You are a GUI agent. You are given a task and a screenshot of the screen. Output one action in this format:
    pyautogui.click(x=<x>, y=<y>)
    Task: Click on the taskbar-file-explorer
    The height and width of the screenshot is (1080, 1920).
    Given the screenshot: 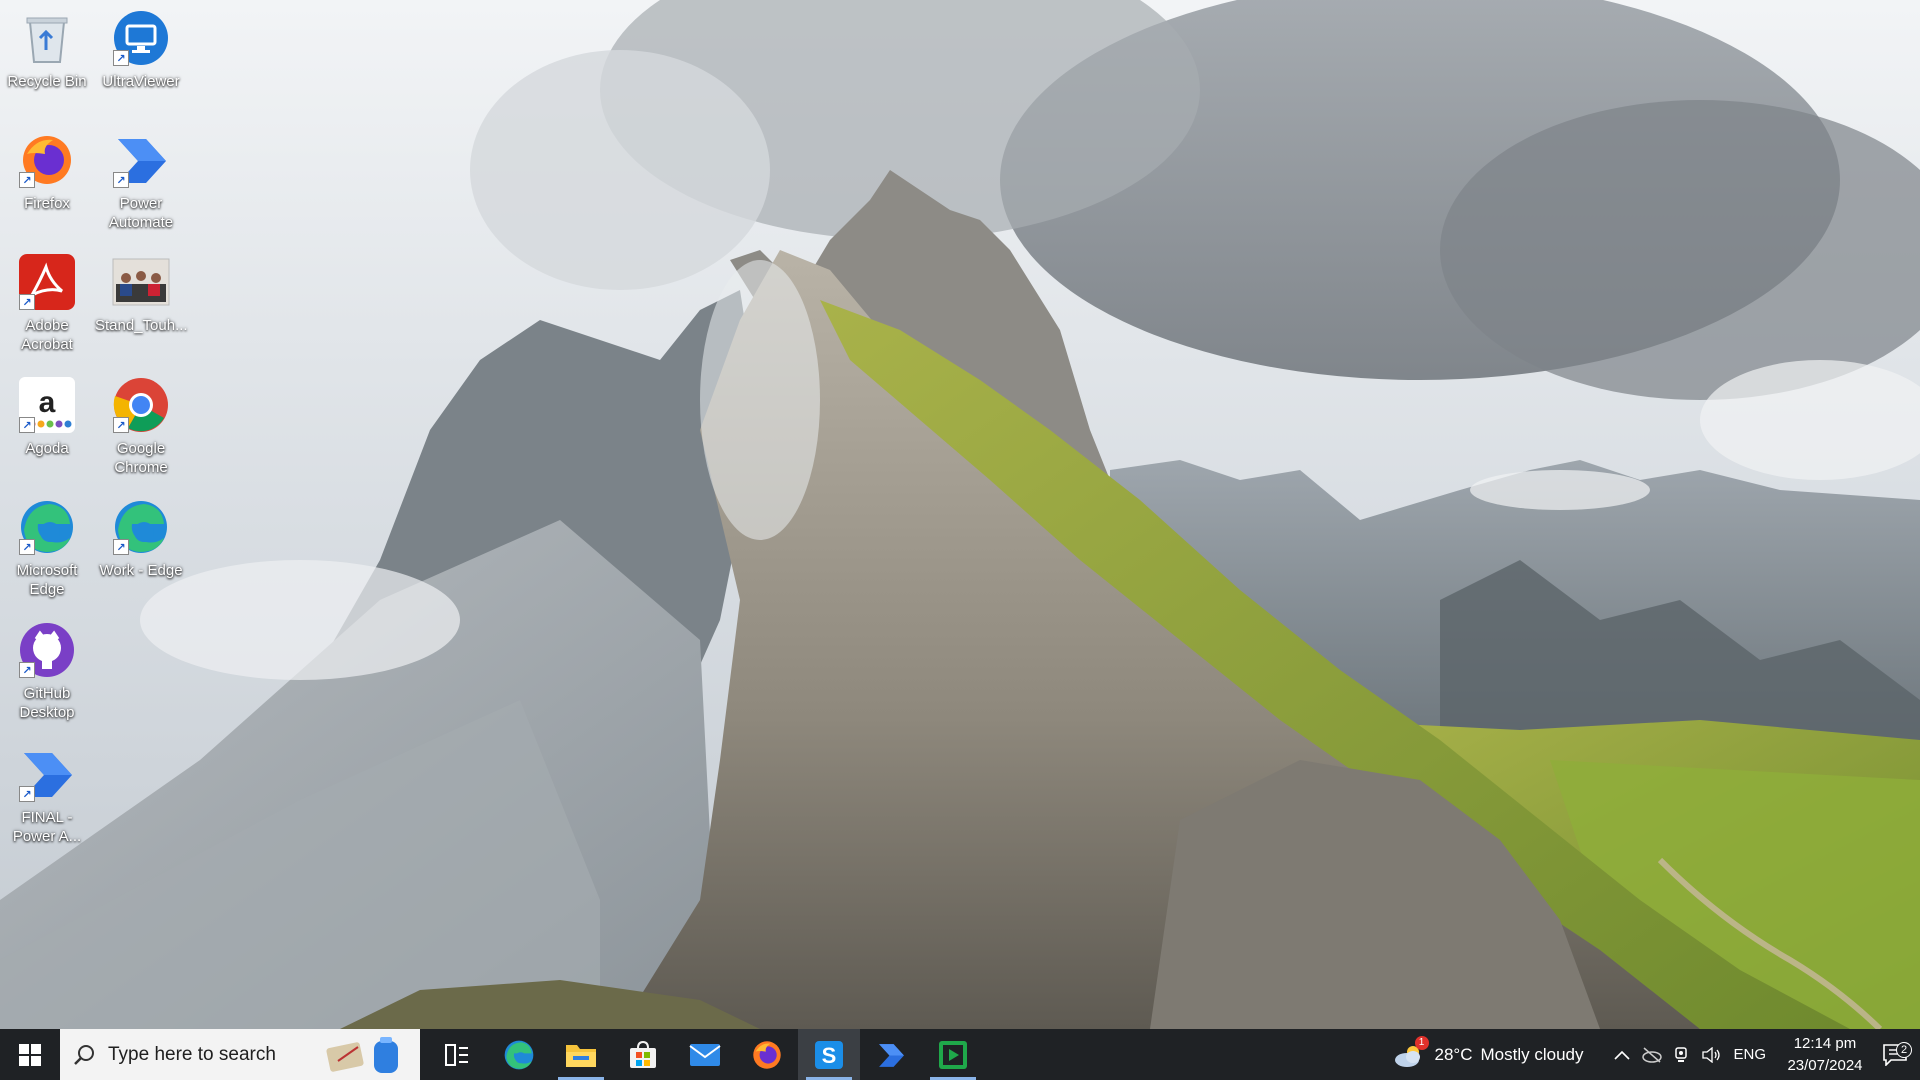 What is the action you would take?
    pyautogui.click(x=581, y=1054)
    